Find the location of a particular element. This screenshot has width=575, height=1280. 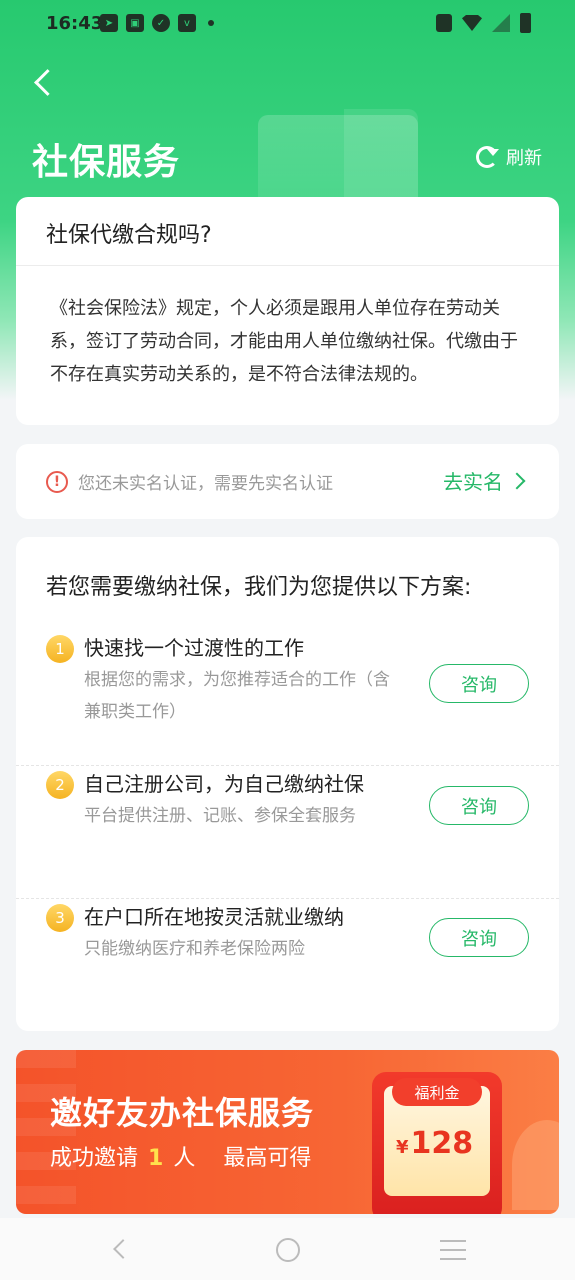

system-nav-bar is located at coordinates (287, 1249).